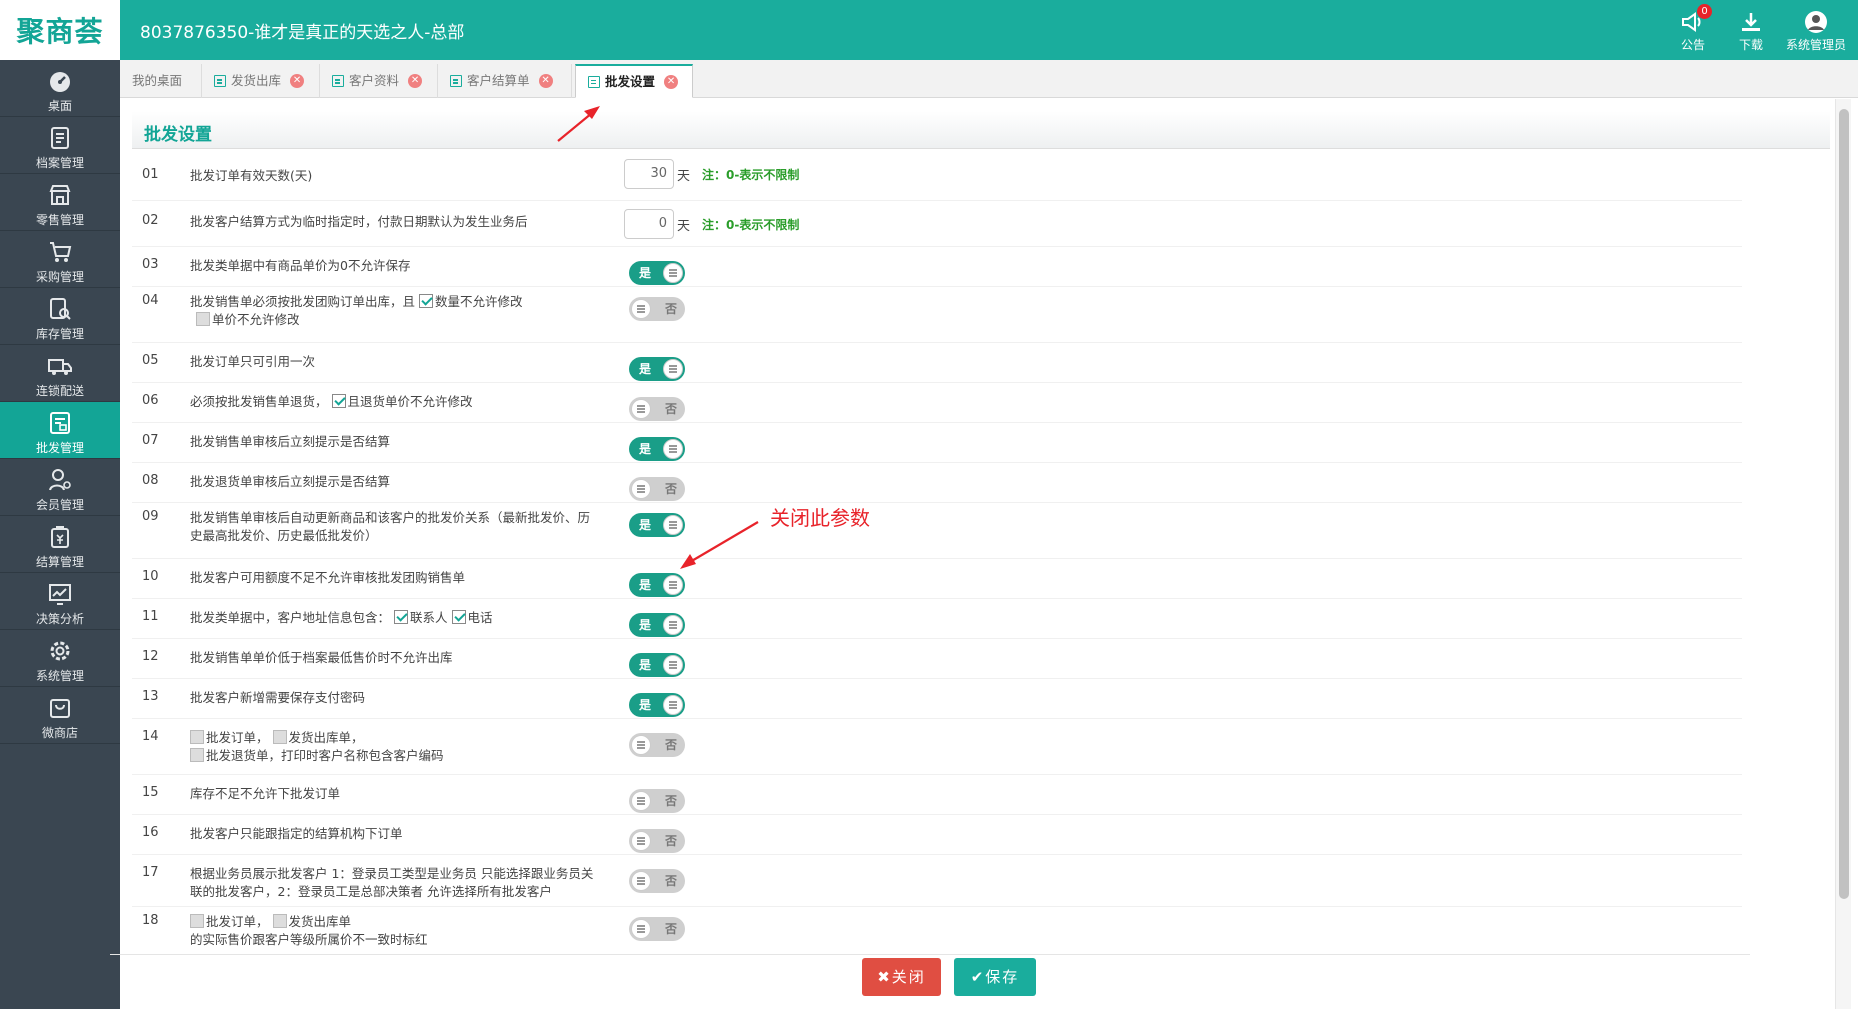 Image resolution: width=1858 pixels, height=1009 pixels. Describe the element at coordinates (1844, 504) in the screenshot. I see `scrollbar-thumb` at that location.